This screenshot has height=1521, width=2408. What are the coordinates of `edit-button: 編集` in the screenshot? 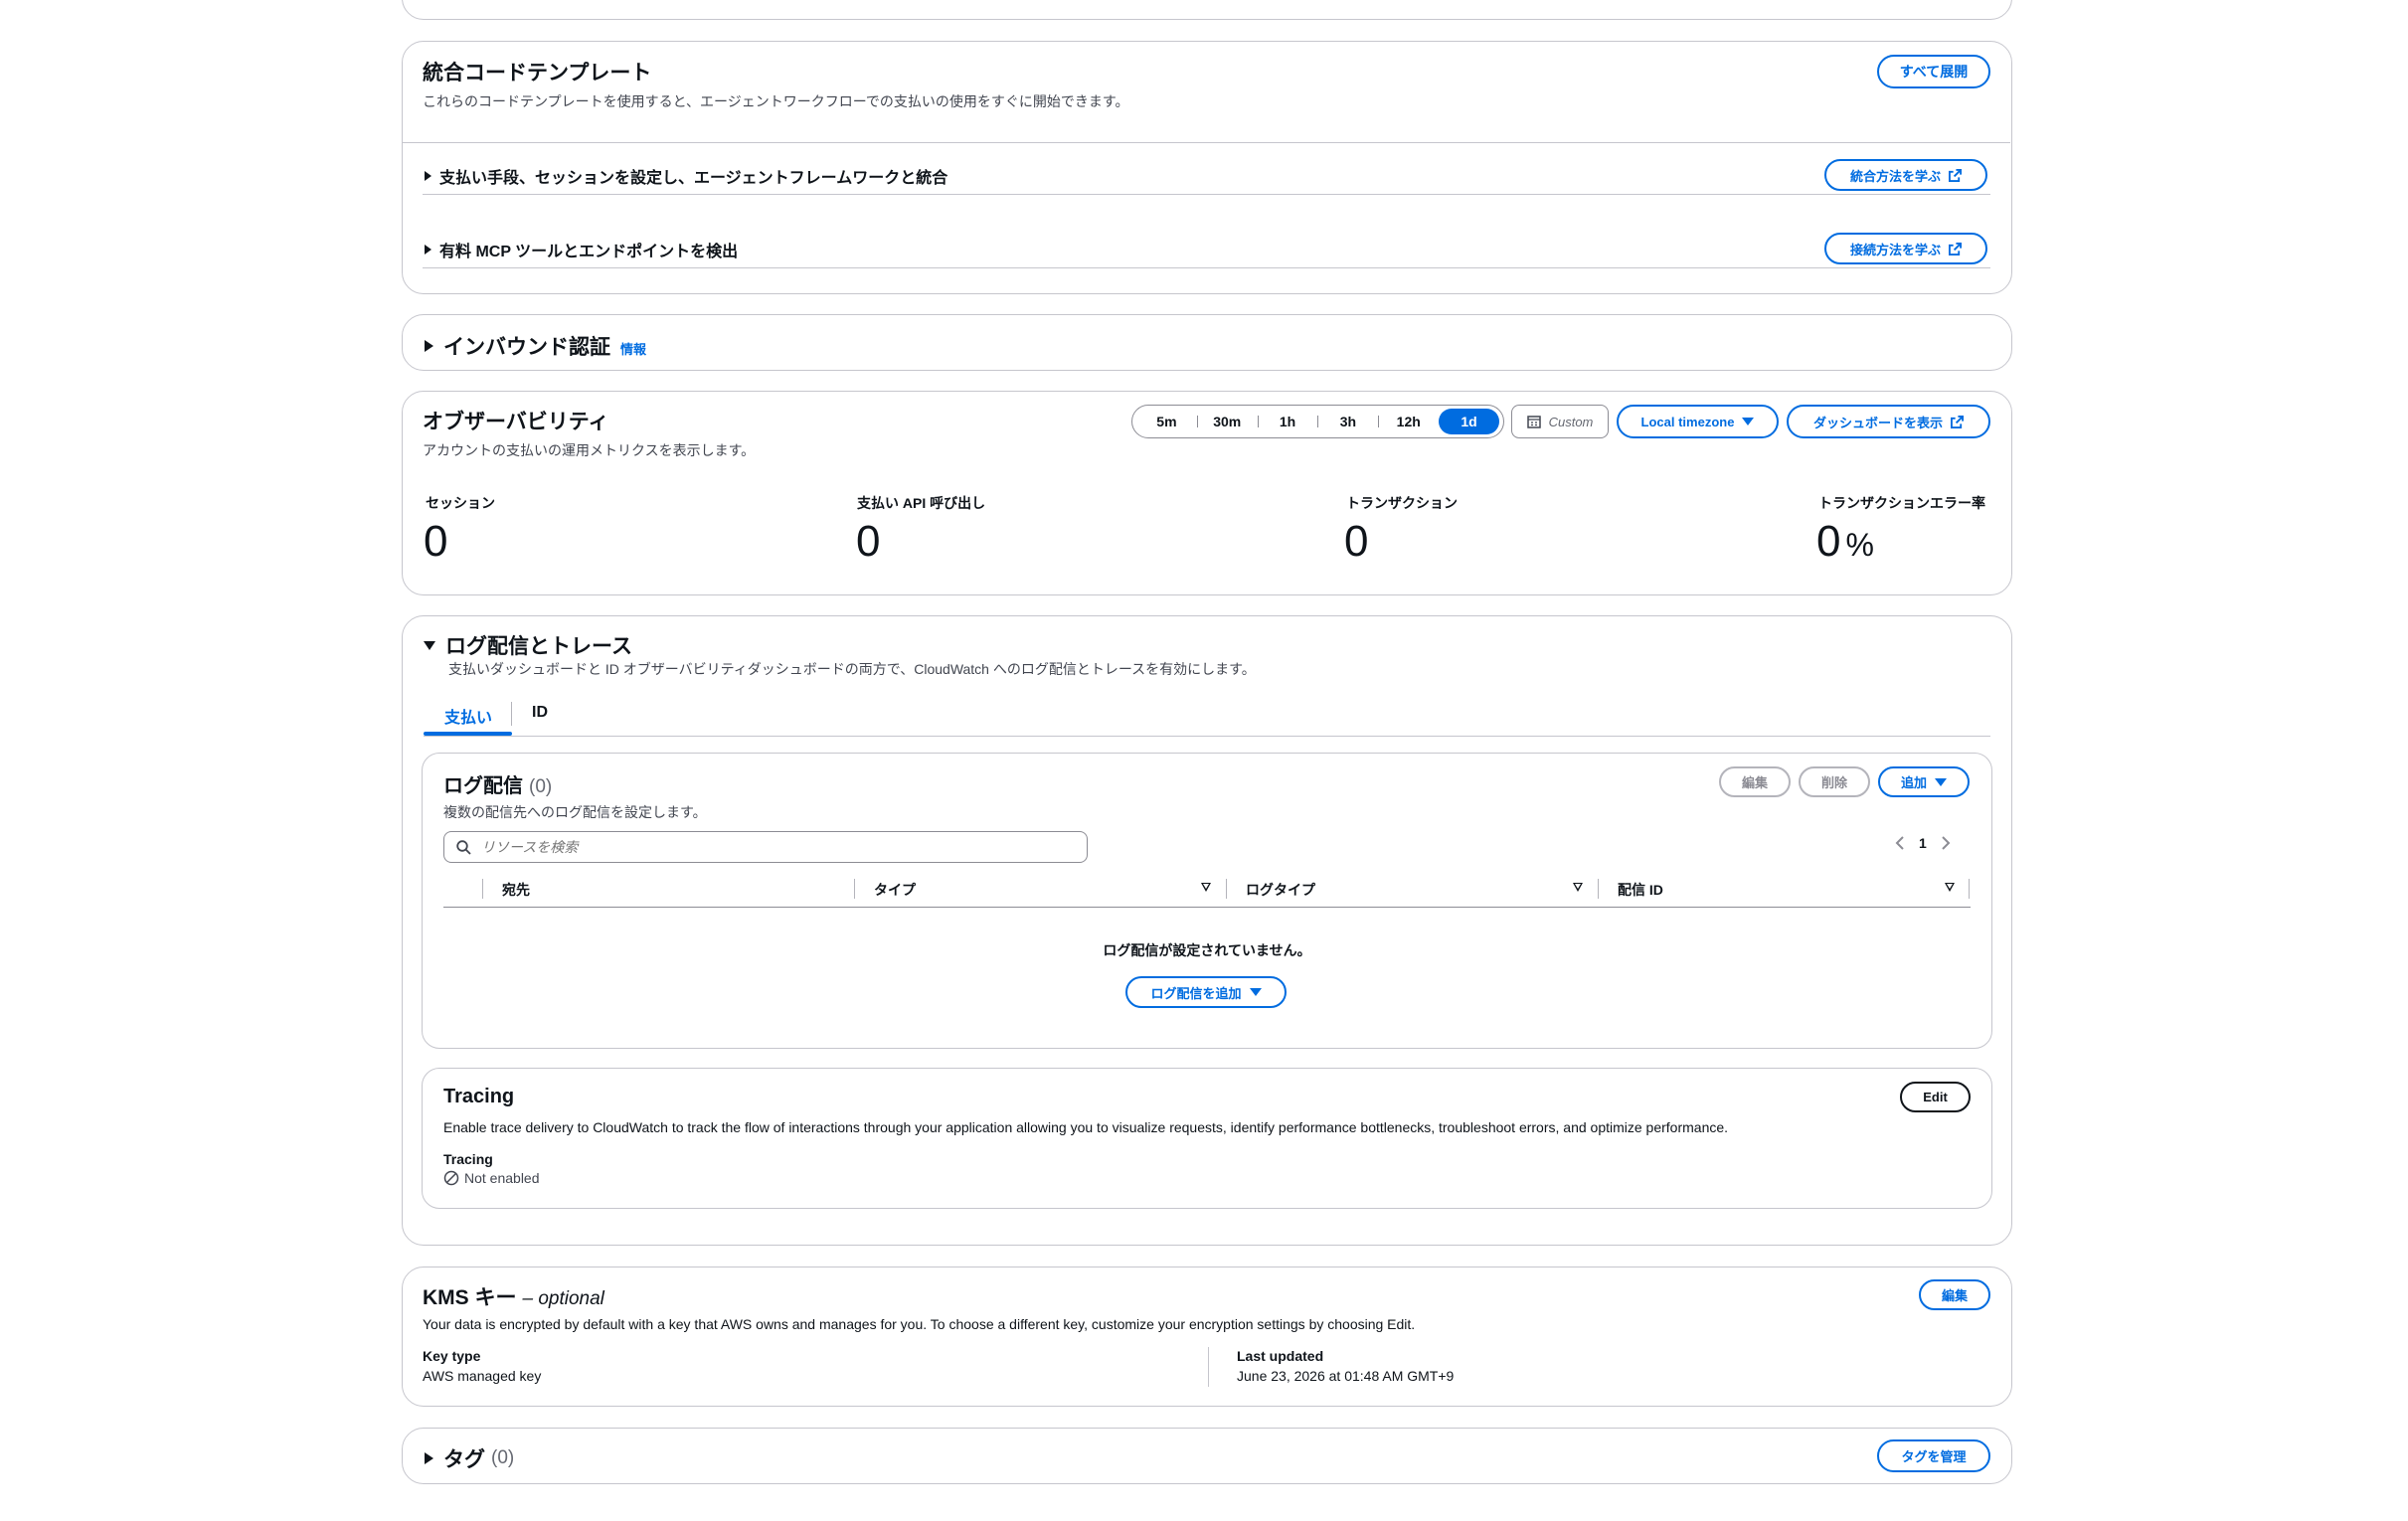 It's located at (1755, 781).